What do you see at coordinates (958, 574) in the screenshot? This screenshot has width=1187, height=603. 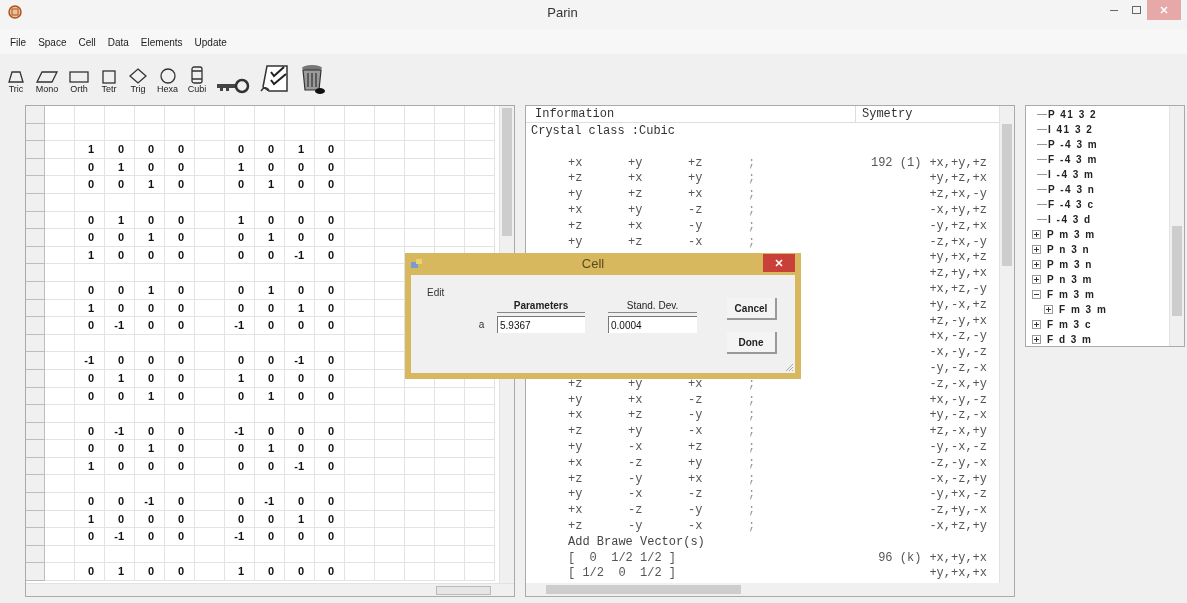 I see `symmetry-text: +y,+x,+x` at bounding box center [958, 574].